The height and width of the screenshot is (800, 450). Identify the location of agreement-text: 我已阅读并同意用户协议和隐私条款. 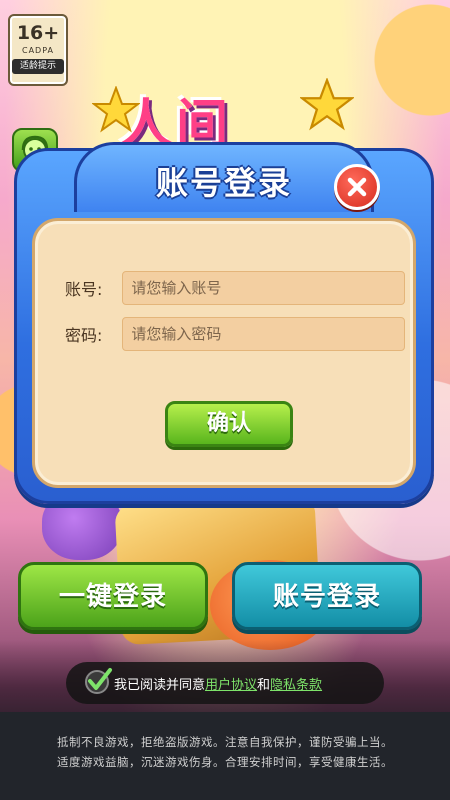
(218, 683).